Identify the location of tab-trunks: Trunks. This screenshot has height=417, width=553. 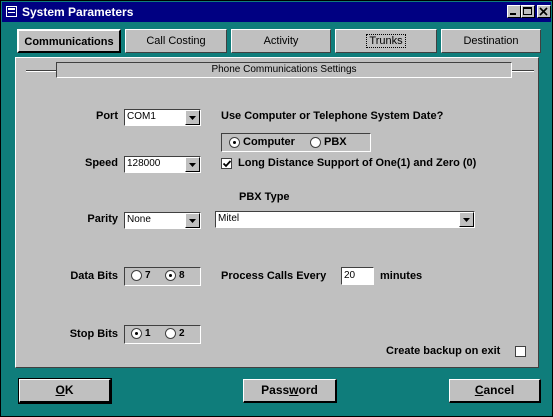
(386, 41).